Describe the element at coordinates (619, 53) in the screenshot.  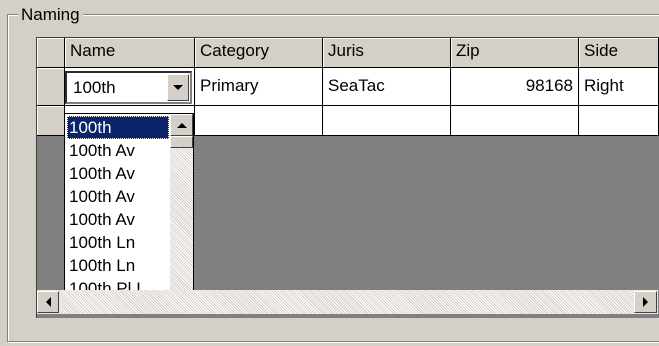
I see `column-header-side: Side` at that location.